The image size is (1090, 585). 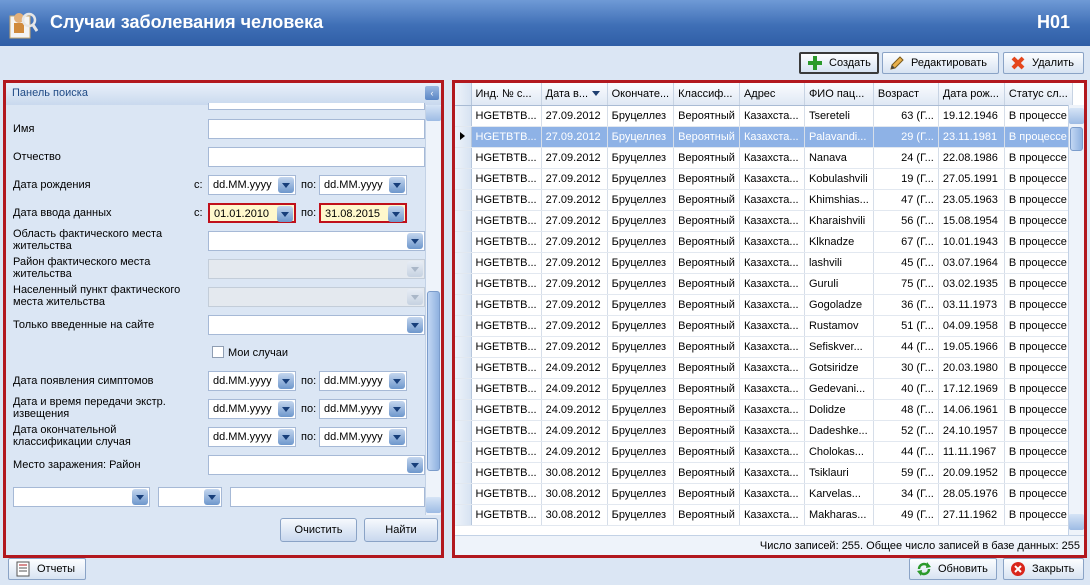 I want to click on surname-field, so click(x=316, y=106).